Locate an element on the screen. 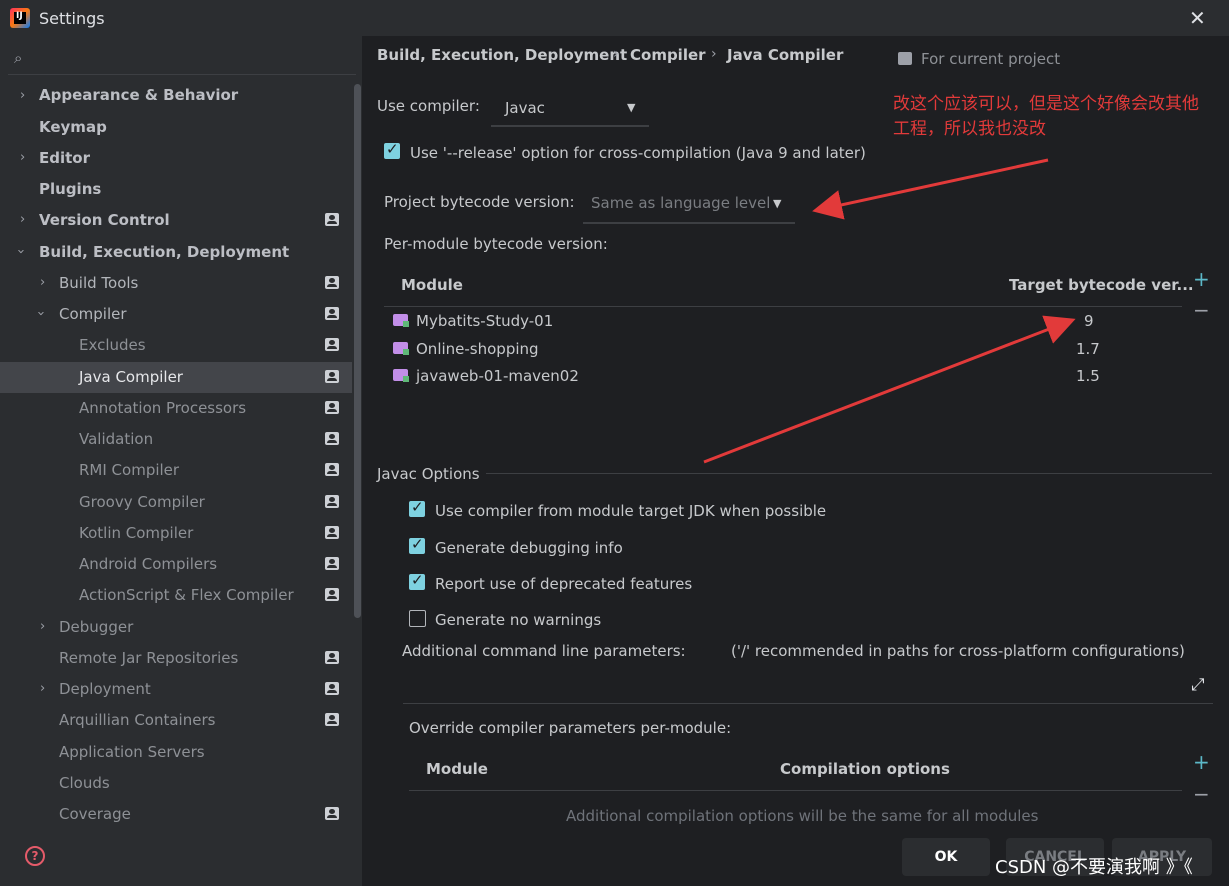 Image resolution: width=1229 pixels, height=886 pixels. annotation-arrow-target is located at coordinates (889, 389).